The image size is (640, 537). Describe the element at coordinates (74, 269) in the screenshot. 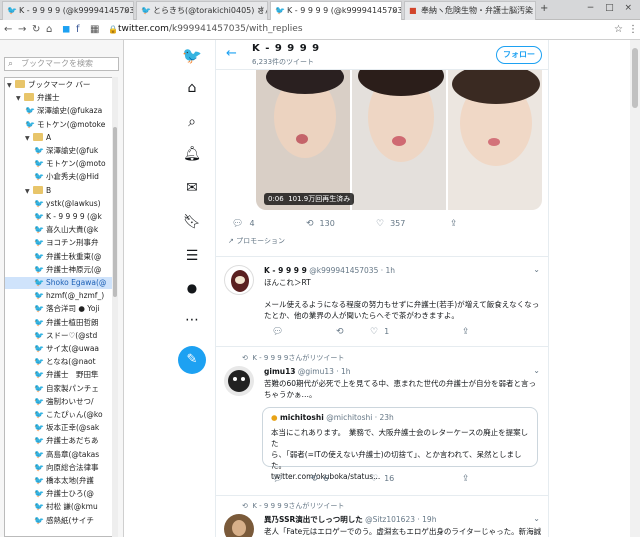

I see `bookmark-label: 弁護士神原元(@` at that location.